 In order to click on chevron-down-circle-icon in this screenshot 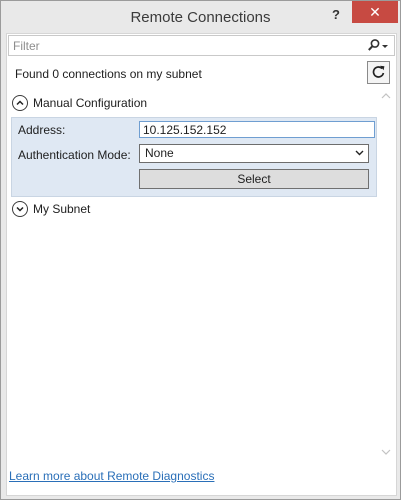, I will do `click(20, 209)`.